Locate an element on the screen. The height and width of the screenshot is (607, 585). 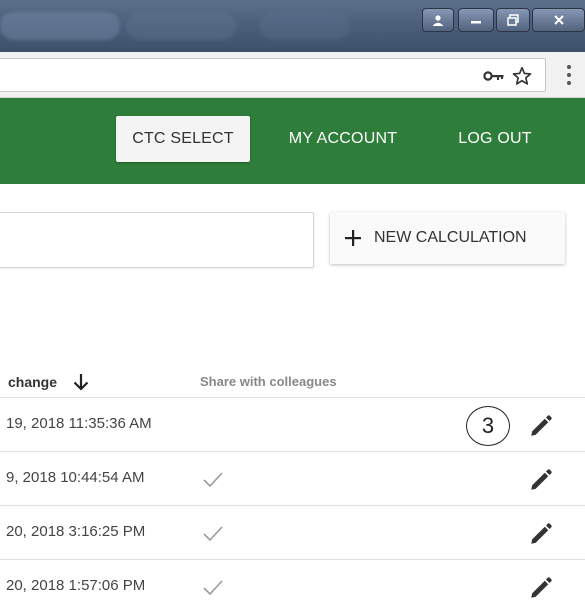
app-header: CTC SELECT MY ACCOUNT LOG OUT is located at coordinates (292, 141).